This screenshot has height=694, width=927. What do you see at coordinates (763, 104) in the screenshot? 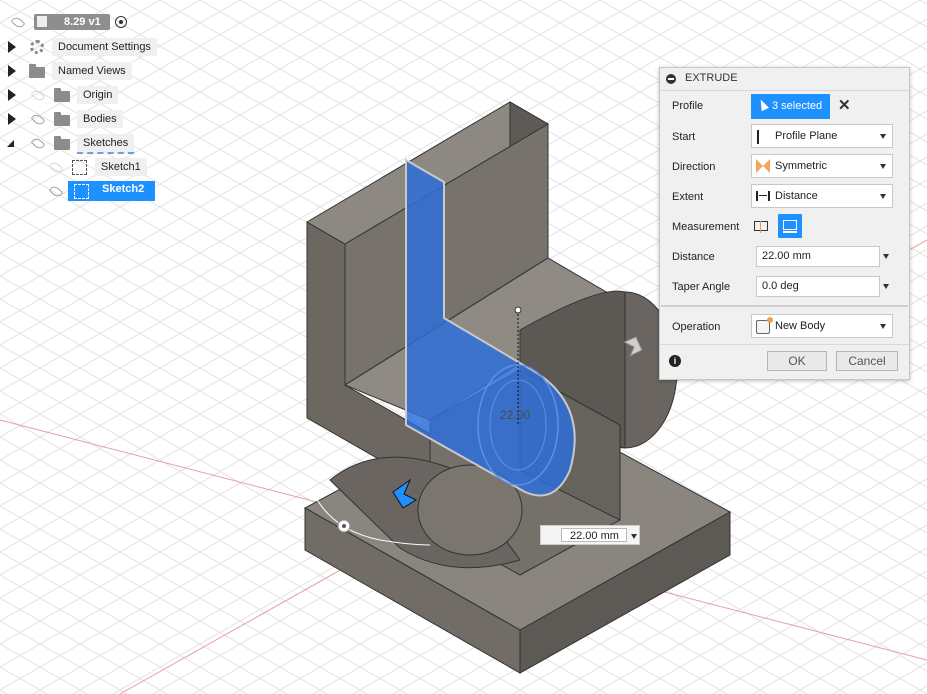
I see `cursor-arrow-icon` at bounding box center [763, 104].